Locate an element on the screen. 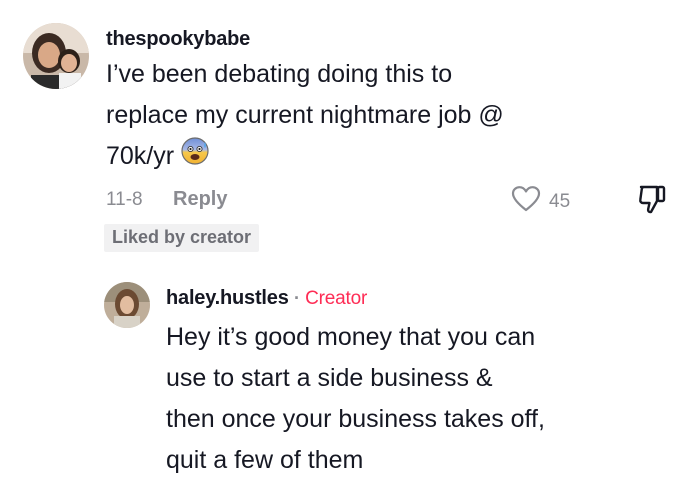 This screenshot has width=700, height=481. creator-avatar-image is located at coordinates (127, 305).